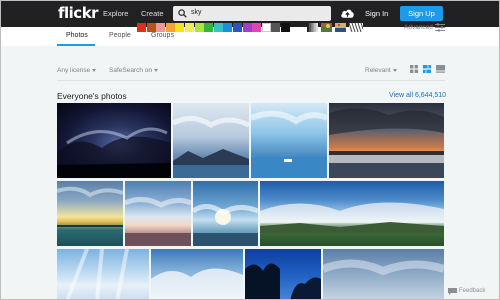  I want to click on advanced-options-icon, so click(440, 27).